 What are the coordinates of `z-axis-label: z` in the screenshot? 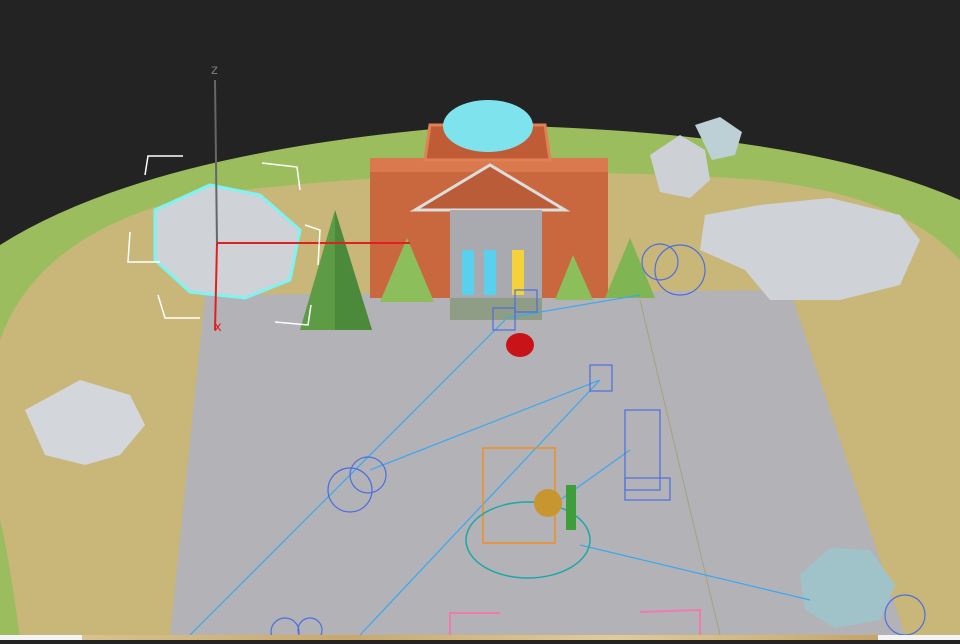 It's located at (214, 70).